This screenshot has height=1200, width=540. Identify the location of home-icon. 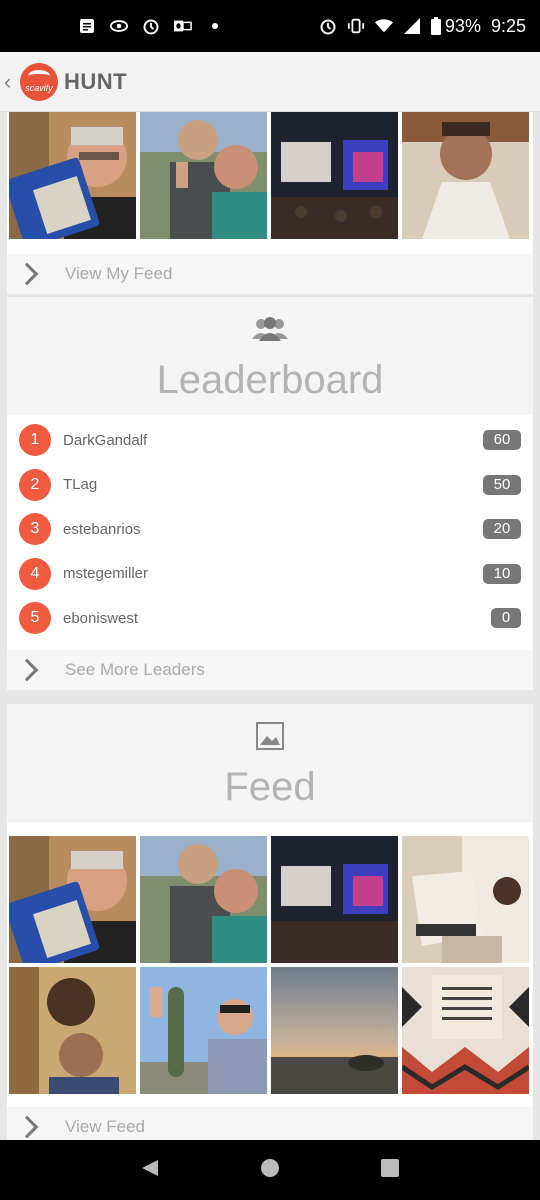
(270, 1170).